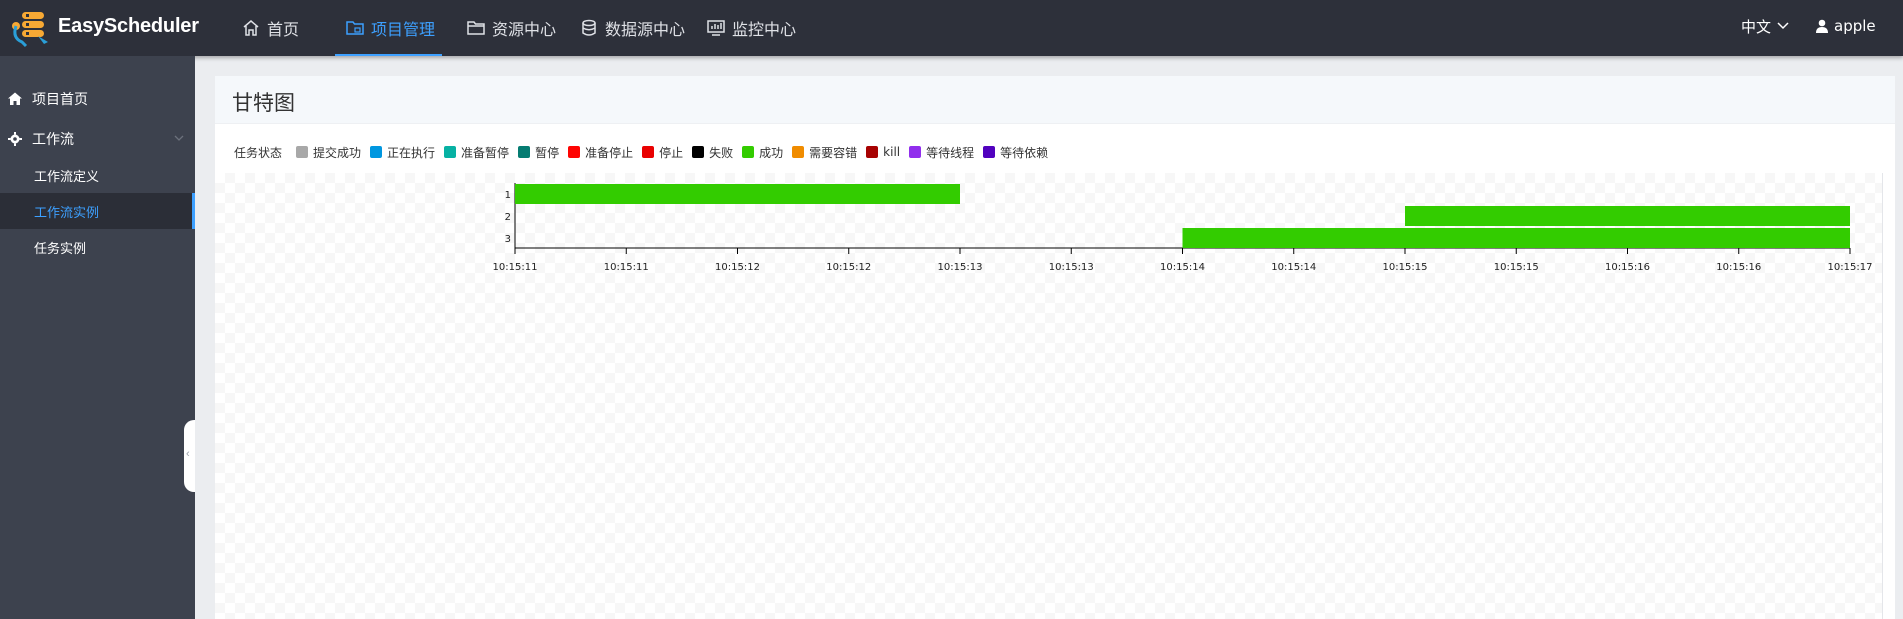 The image size is (1903, 619). Describe the element at coordinates (1855, 26) in the screenshot. I see `username: apple` at that location.